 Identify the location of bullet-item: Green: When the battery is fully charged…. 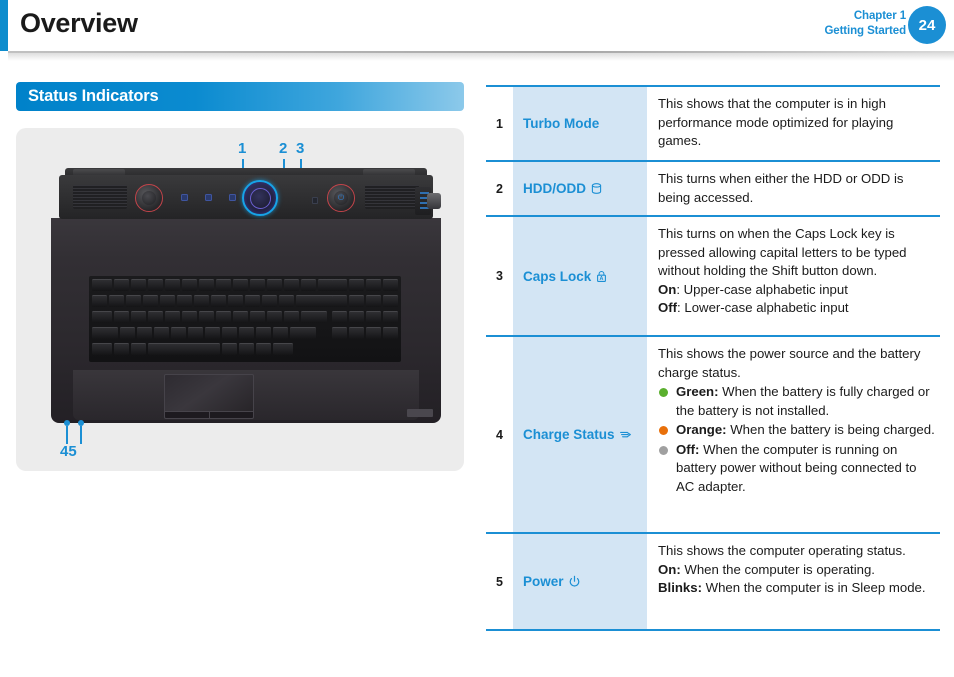
(797, 401).